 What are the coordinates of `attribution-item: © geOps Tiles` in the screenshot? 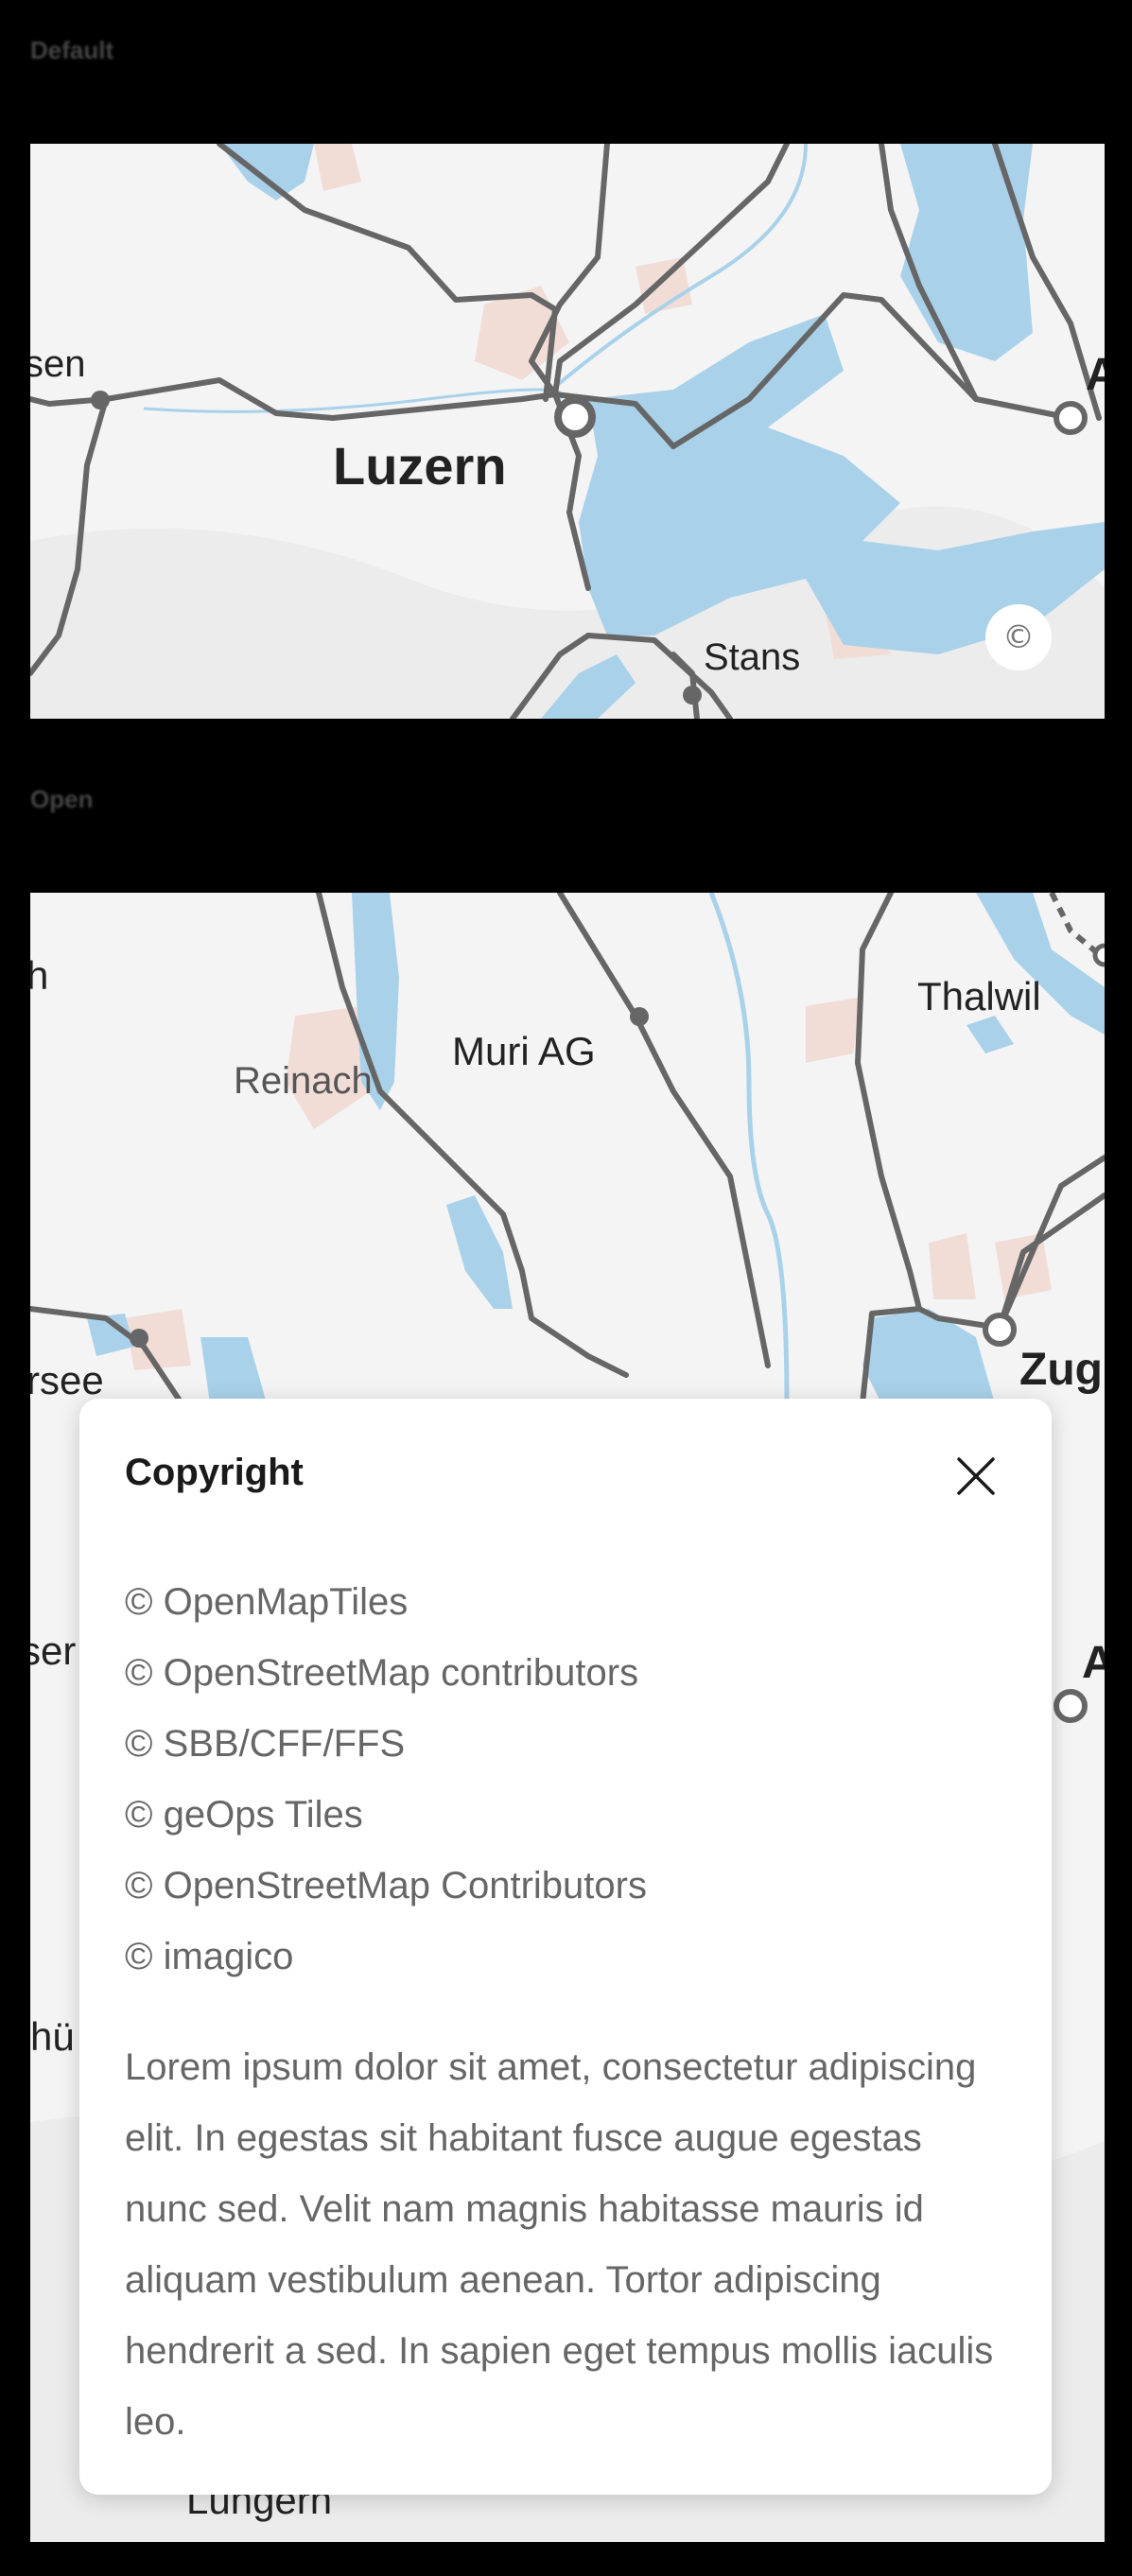 It's located at (244, 1815).